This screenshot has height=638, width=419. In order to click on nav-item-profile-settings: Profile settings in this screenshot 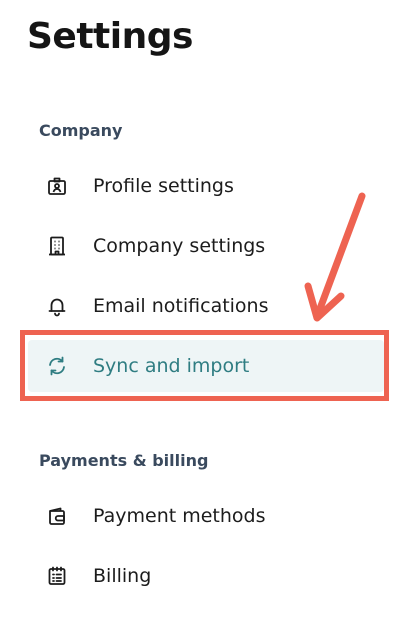, I will do `click(206, 186)`.